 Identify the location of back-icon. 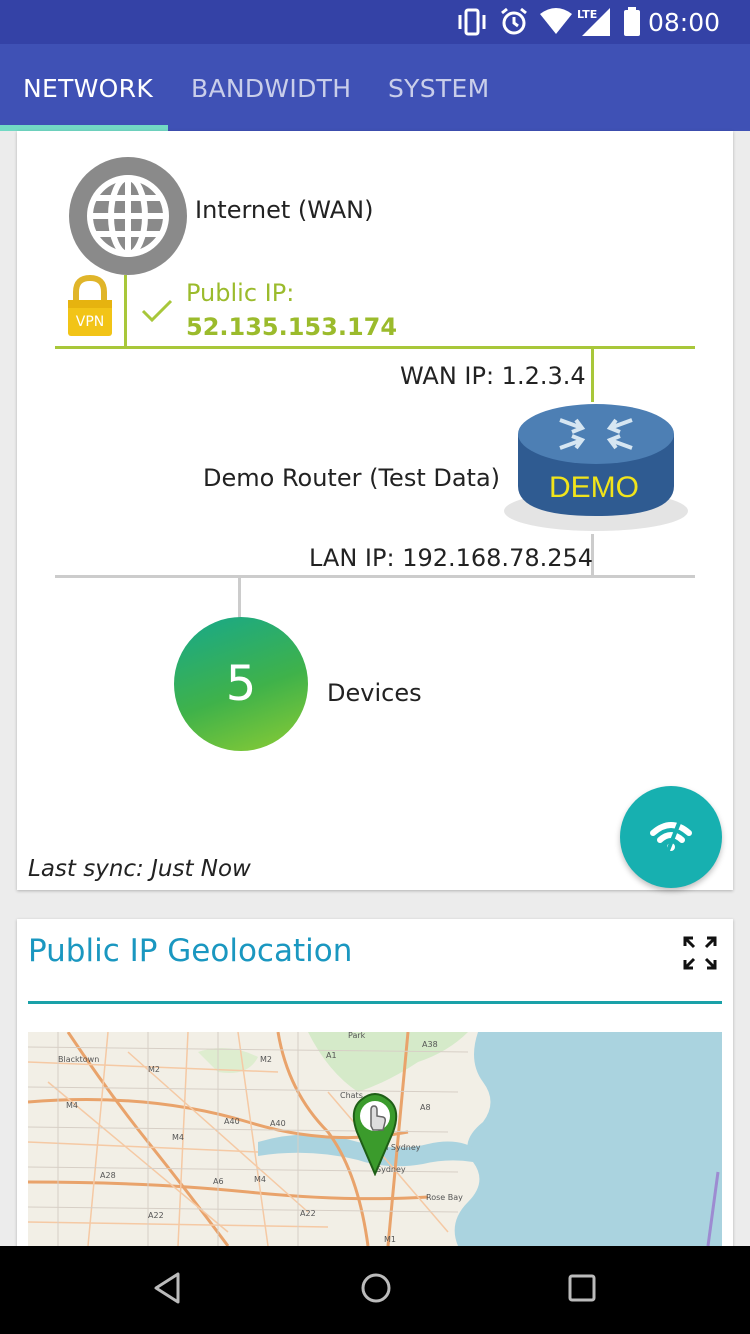
(168, 1288).